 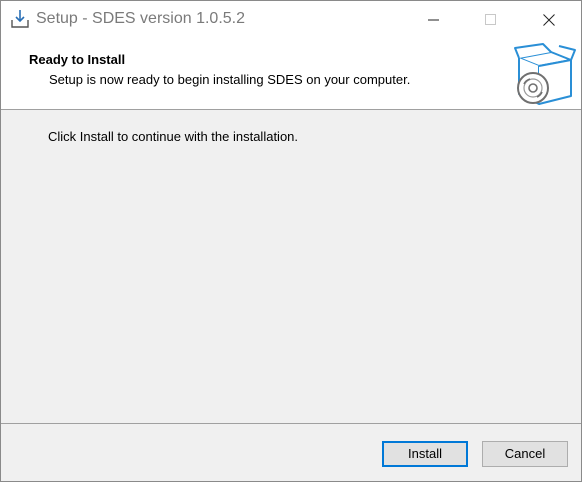 I want to click on close-button, so click(x=549, y=19).